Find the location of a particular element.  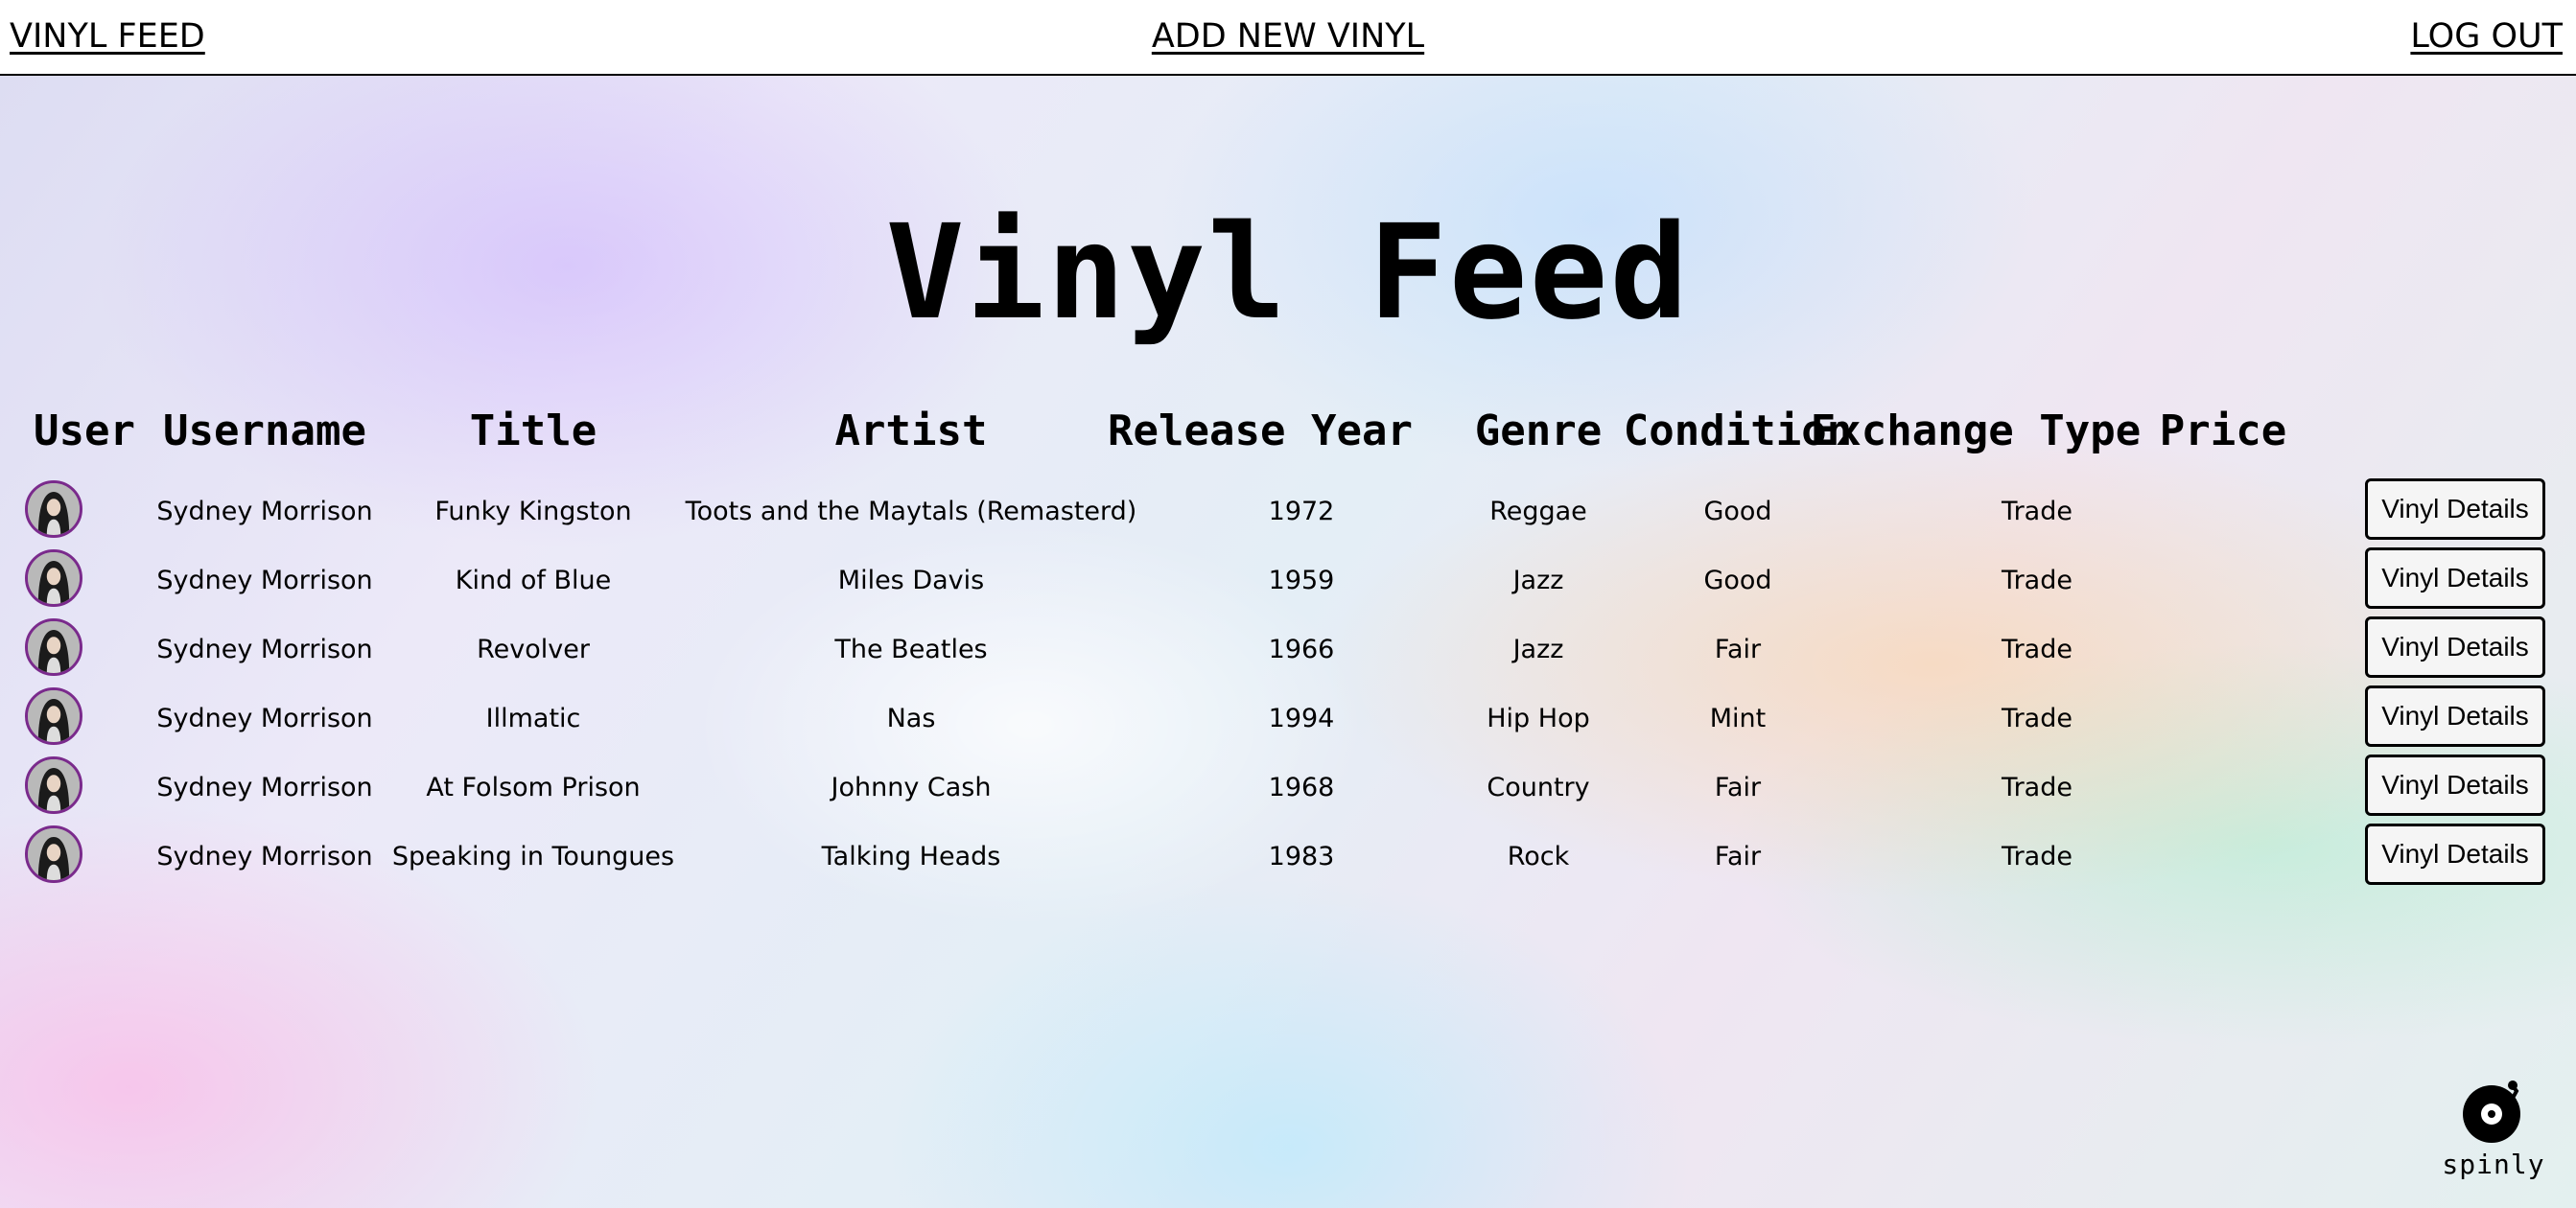

cell-title: Kind of Blue is located at coordinates (533, 581).